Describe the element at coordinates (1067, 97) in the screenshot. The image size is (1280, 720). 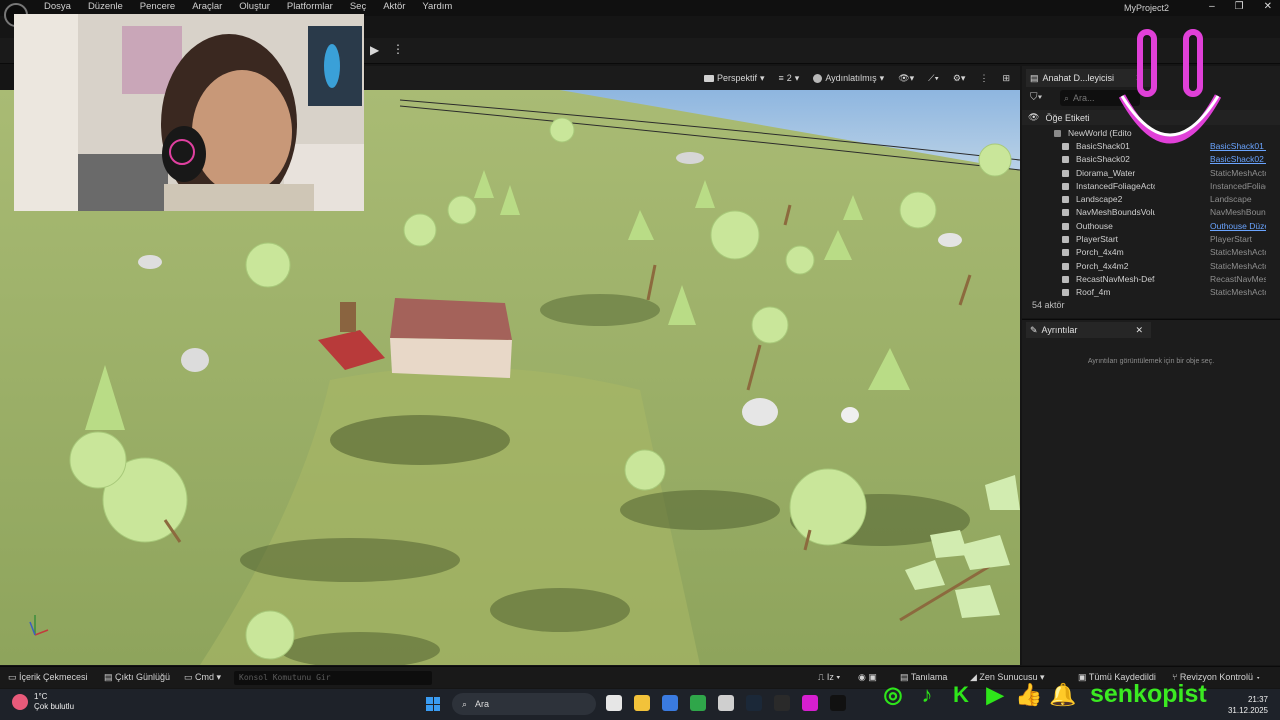
I see `search-icon: ⌕` at that location.